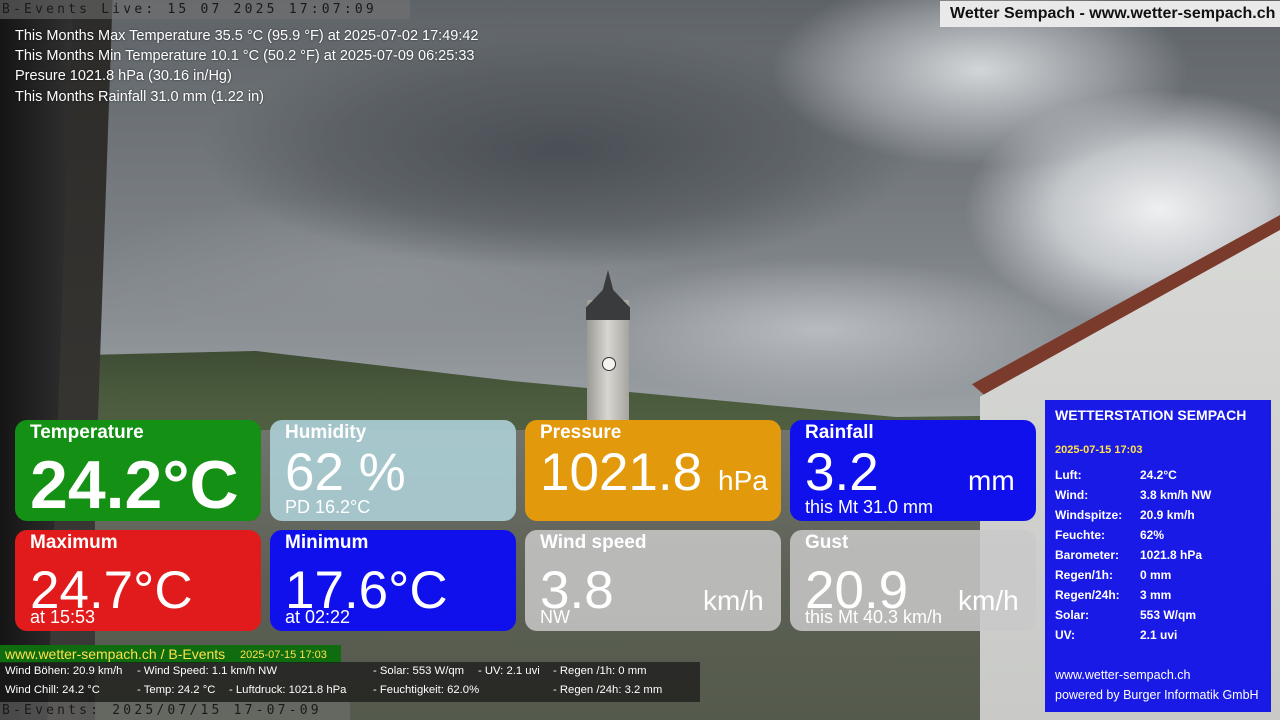 This screenshot has height=720, width=1280. I want to click on tile-sub: NW, so click(555, 617).